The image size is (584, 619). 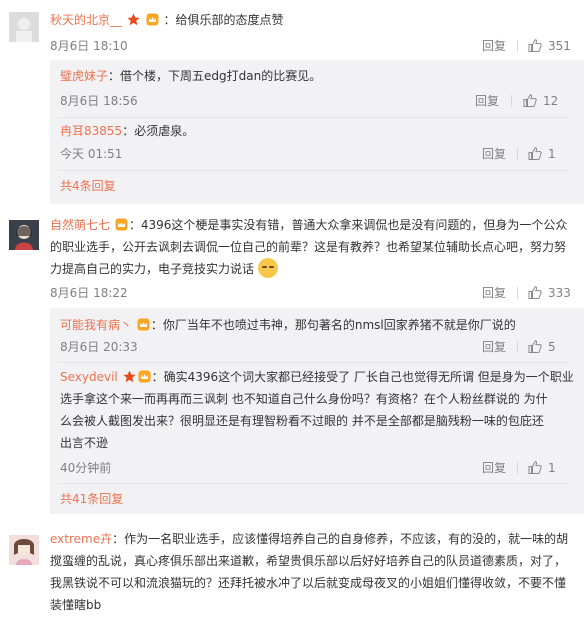 What do you see at coordinates (267, 268) in the screenshot?
I see `emoji-icon` at bounding box center [267, 268].